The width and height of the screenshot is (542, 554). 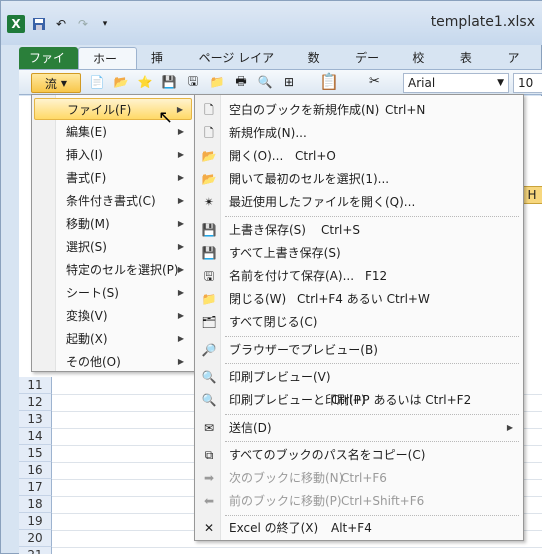 What do you see at coordinates (280, 377) in the screenshot?
I see `menu-item-label: 印刷プレビュー(V)` at bounding box center [280, 377].